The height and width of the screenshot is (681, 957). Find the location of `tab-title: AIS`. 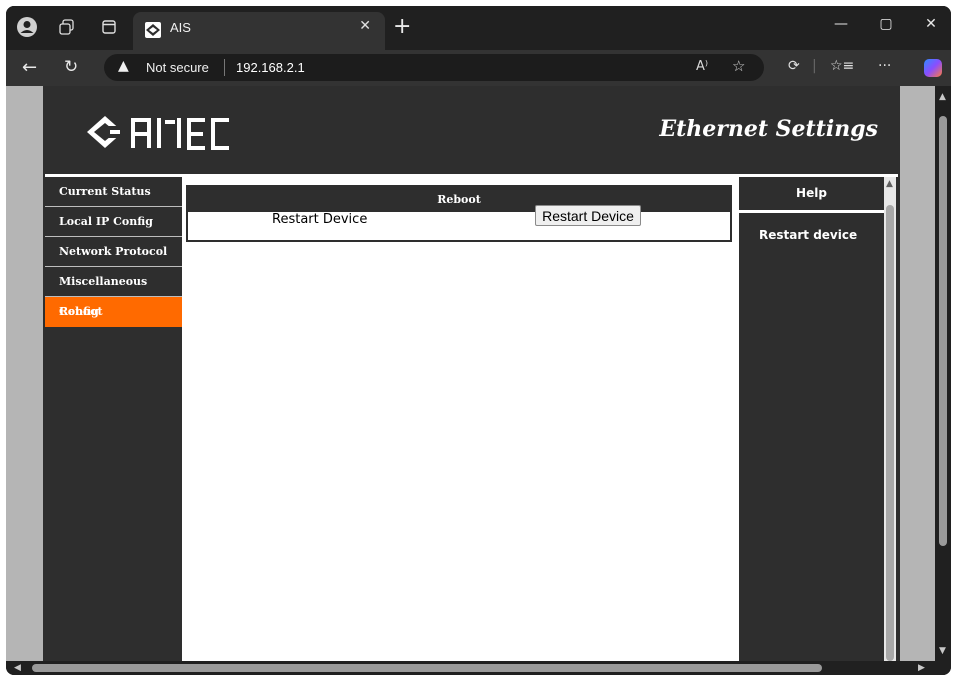

tab-title: AIS is located at coordinates (180, 27).